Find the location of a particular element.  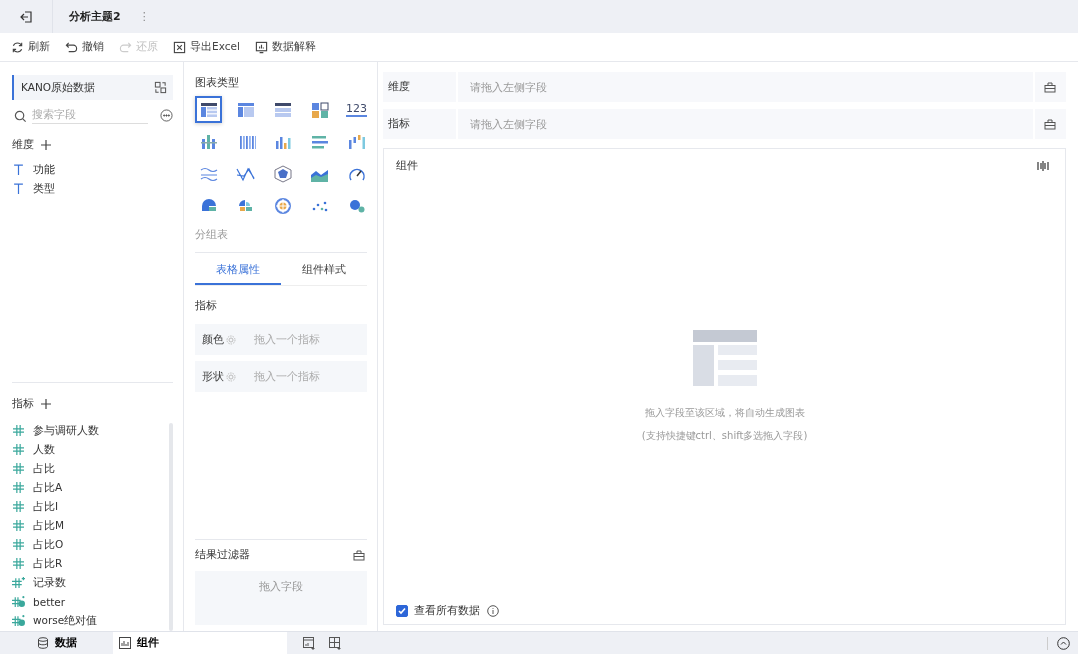

toolbar-button: 数据解释 is located at coordinates (285, 47).